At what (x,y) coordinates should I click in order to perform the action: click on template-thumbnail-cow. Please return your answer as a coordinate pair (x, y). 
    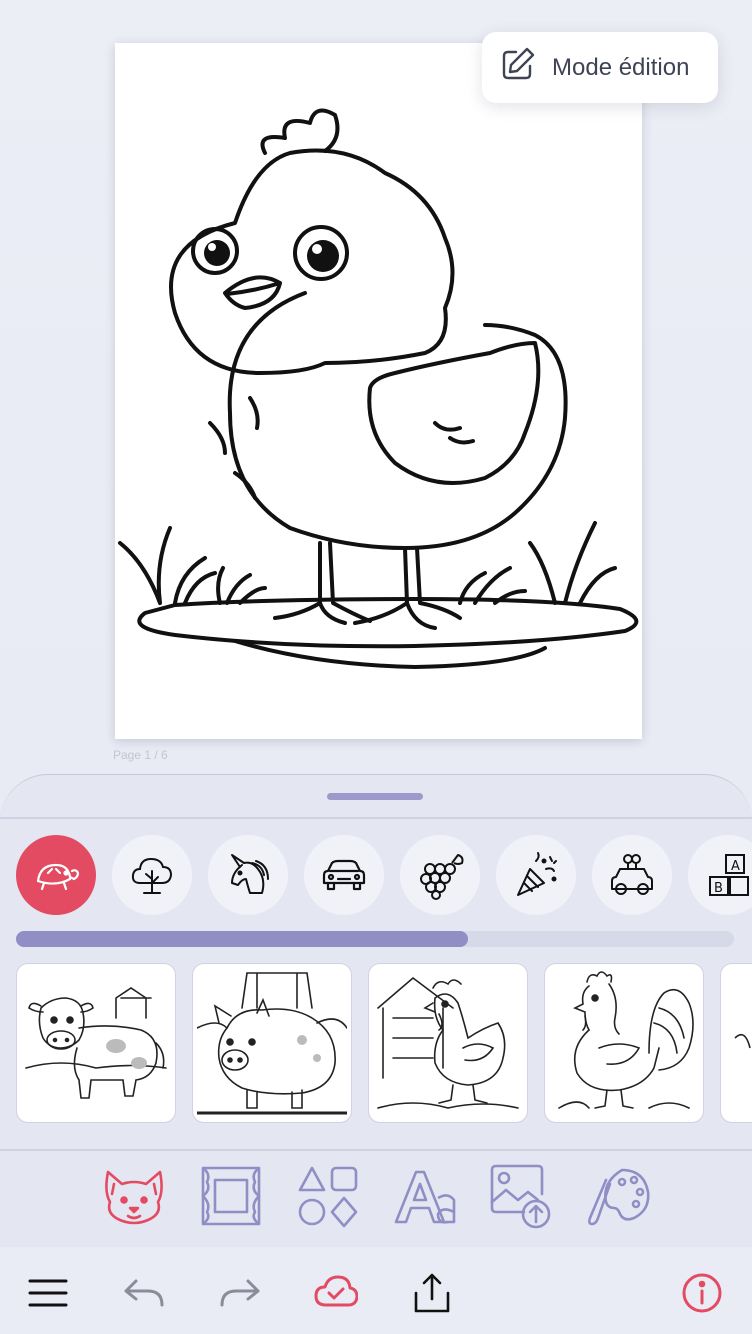
    Looking at the image, I should click on (96, 1043).